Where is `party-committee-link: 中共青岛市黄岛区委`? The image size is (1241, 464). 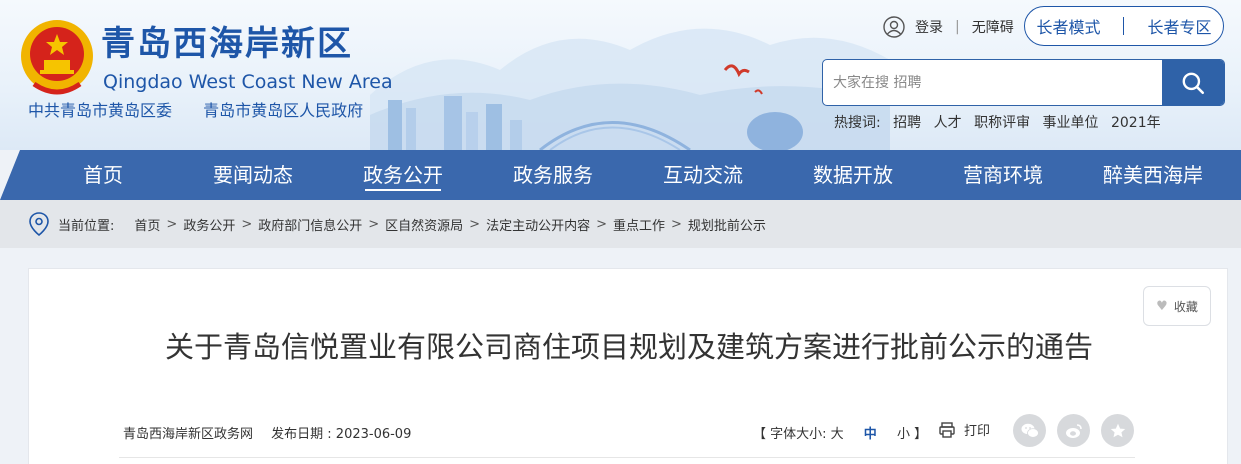 party-committee-link: 中共青岛市黄岛区委 is located at coordinates (100, 110).